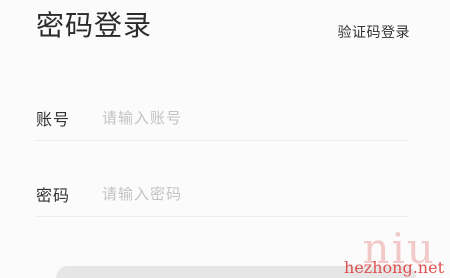 The width and height of the screenshot is (450, 278). I want to click on account-field-row: 账号, so click(222, 118).